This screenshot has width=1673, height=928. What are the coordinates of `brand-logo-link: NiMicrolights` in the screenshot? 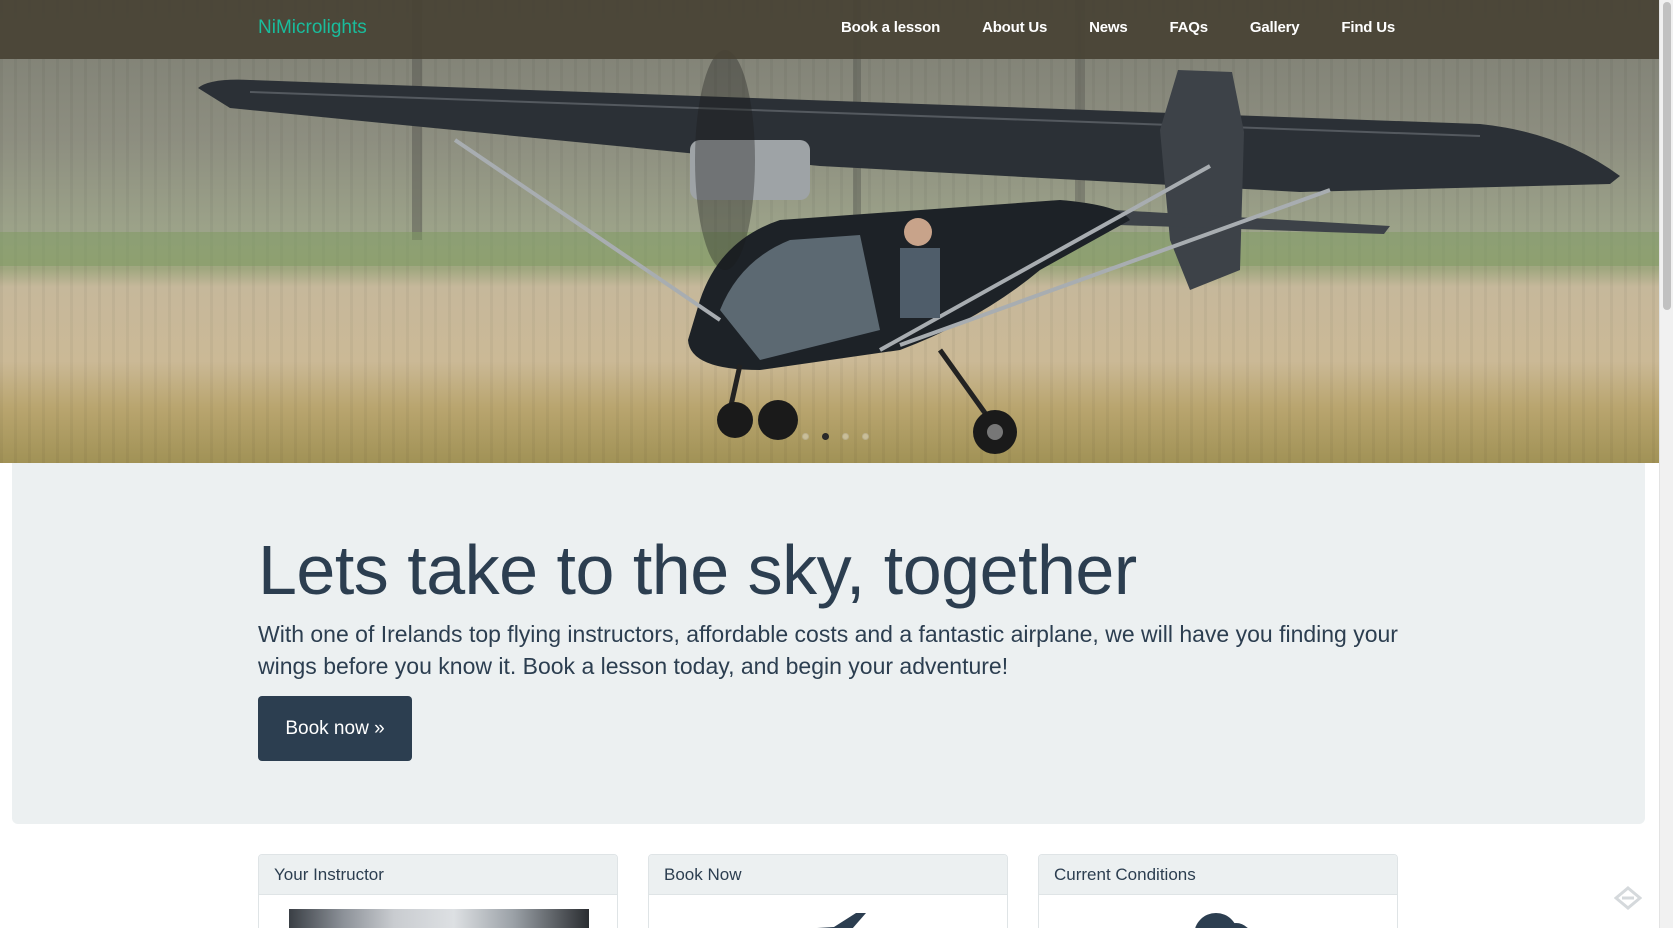 It's located at (312, 28).